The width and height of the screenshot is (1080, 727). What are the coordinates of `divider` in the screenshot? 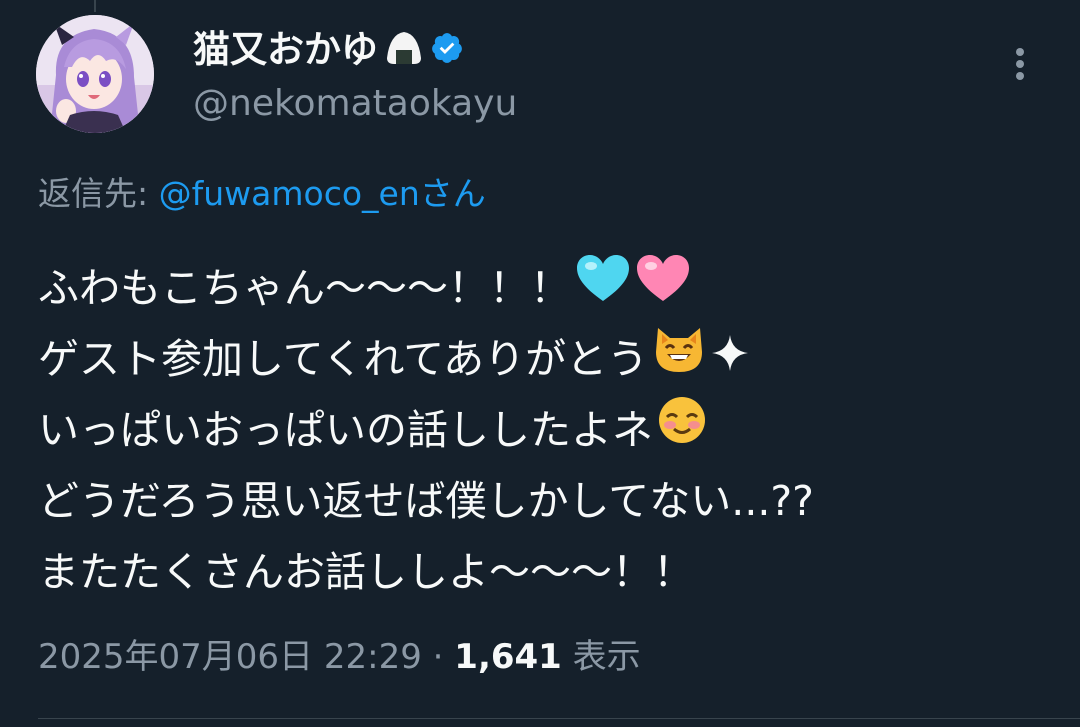 It's located at (559, 718).